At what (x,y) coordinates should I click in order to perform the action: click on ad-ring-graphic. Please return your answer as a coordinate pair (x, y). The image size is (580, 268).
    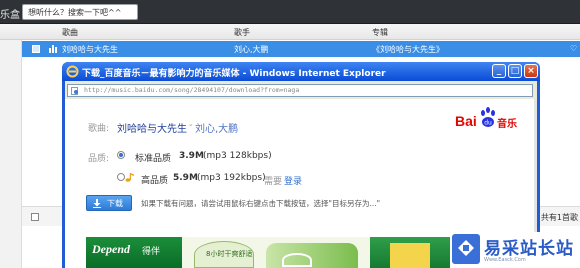
    Looking at the image, I should click on (297, 260).